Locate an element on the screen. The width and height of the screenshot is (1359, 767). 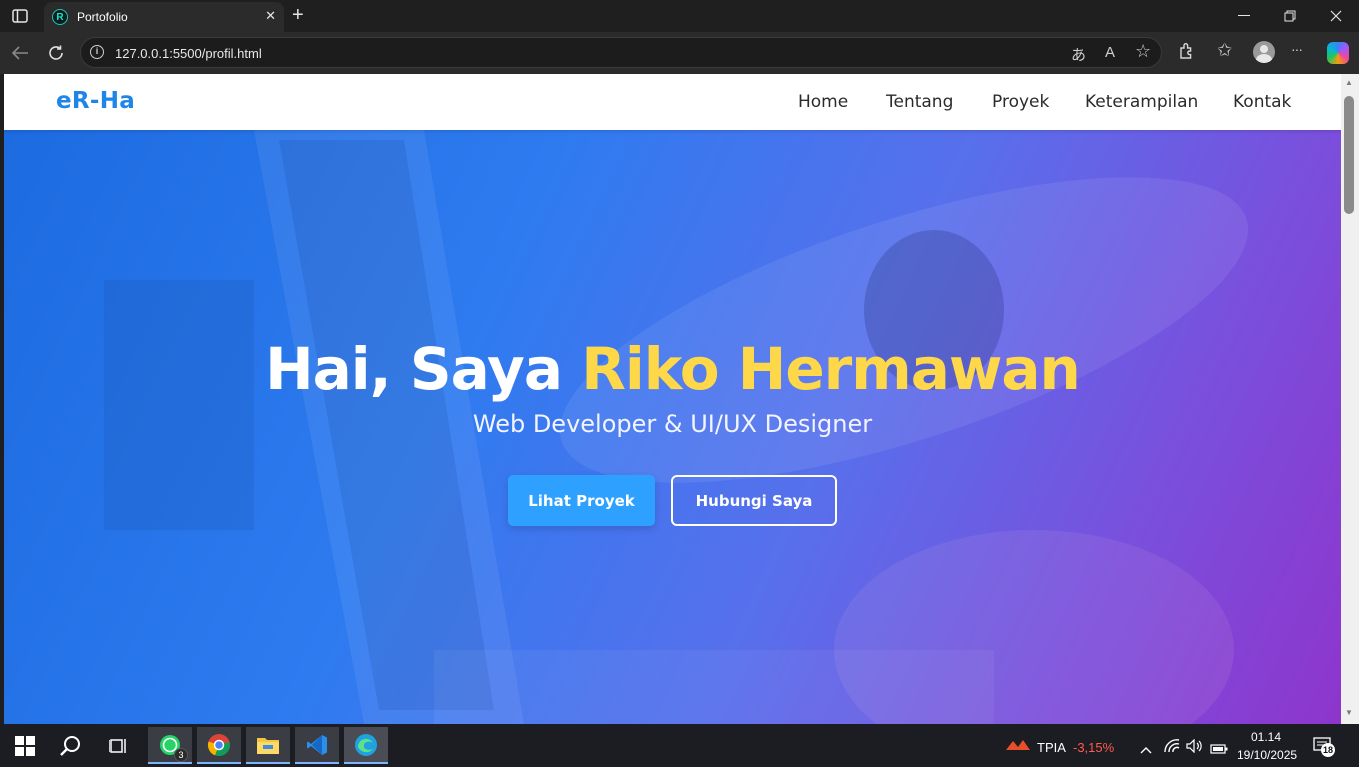
notification-icon: 18 is located at coordinates (1324, 747).